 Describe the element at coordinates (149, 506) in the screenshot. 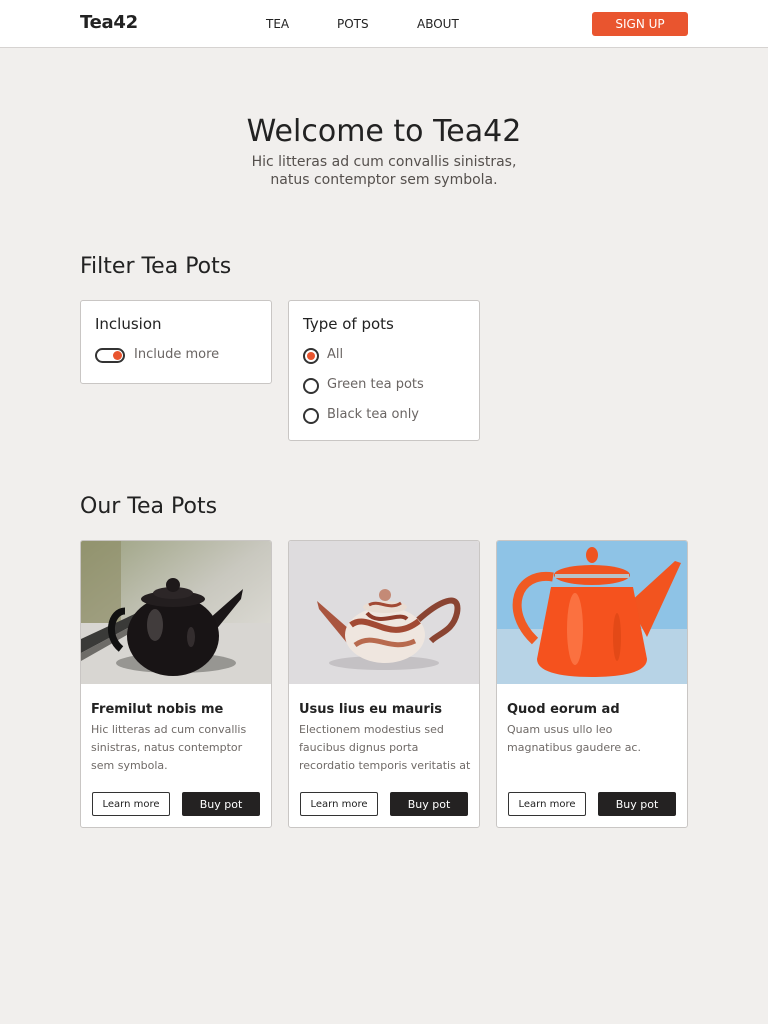

I see `products-heading: Our Tea Pots` at that location.